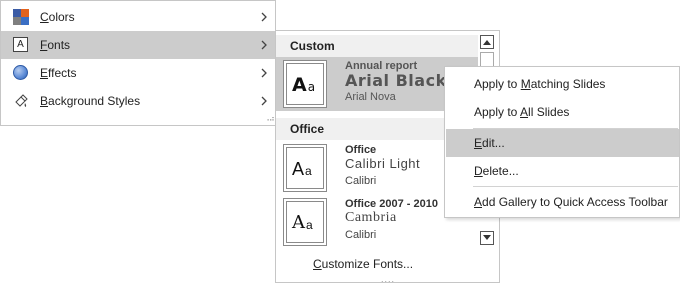 This screenshot has width=680, height=283. I want to click on ctx-label-mnemonic: D, so click(478, 171).